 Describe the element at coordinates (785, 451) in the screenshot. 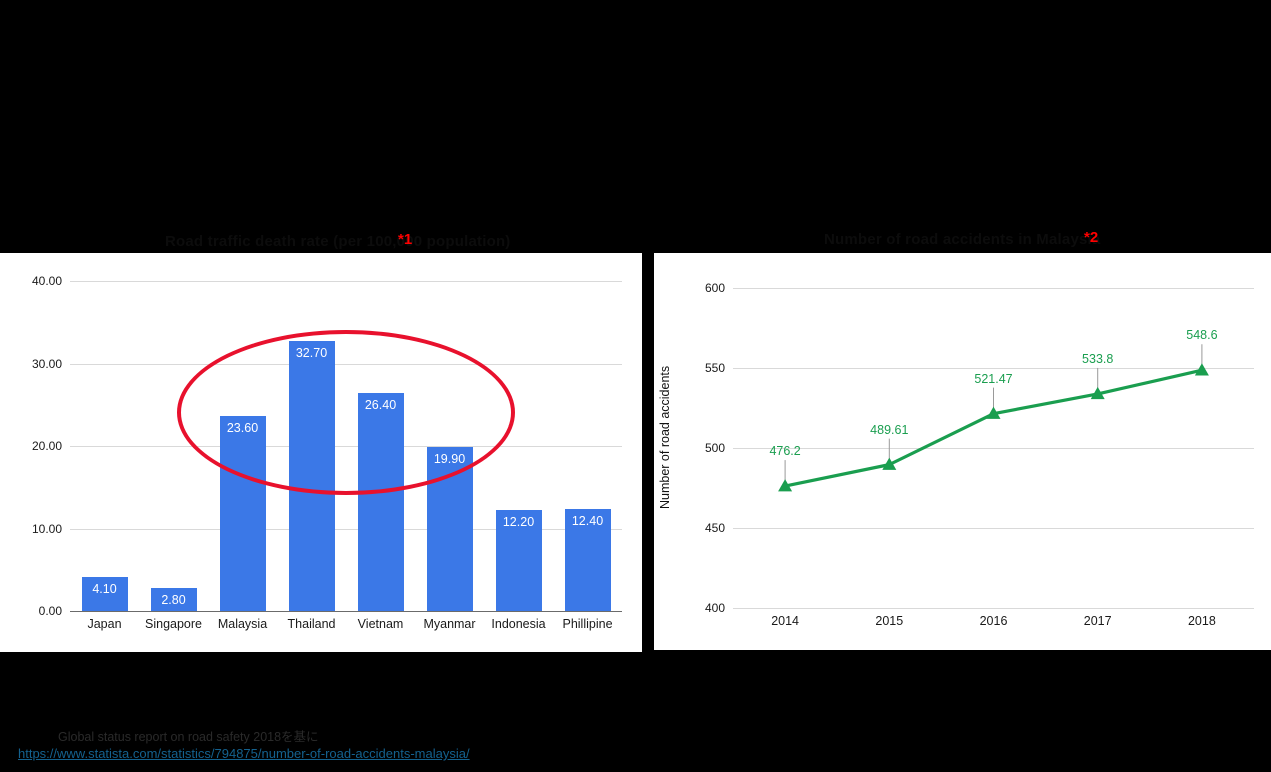

I see `data-point-value-label: 476.2` at that location.